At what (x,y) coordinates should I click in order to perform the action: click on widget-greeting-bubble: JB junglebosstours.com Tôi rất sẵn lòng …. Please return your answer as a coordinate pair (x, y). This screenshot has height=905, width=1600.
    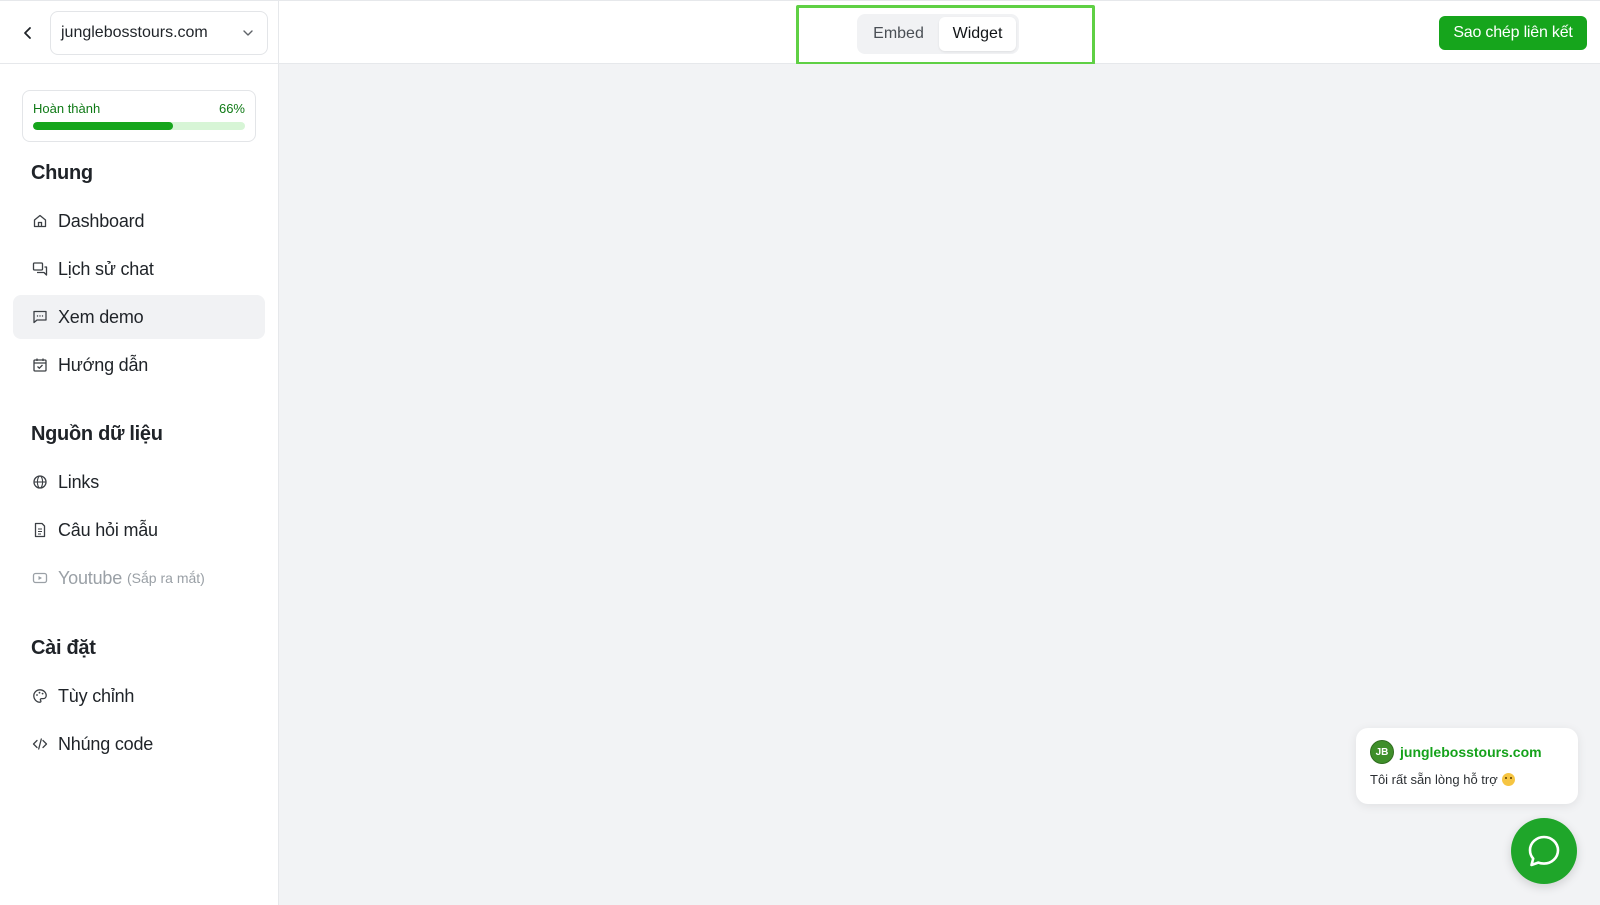
    Looking at the image, I should click on (1467, 766).